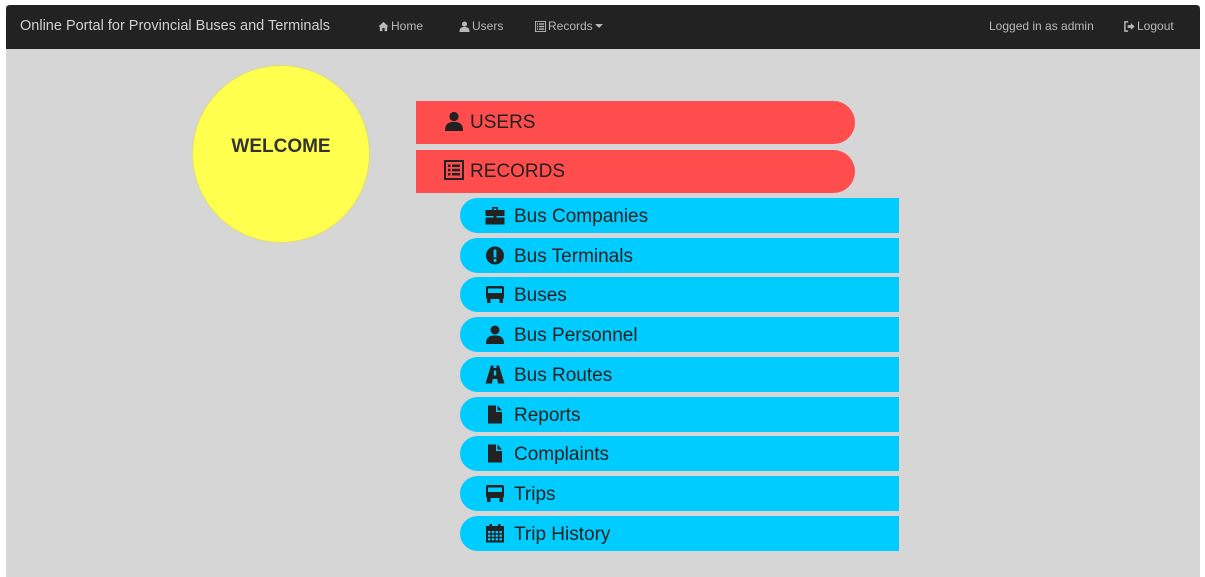 The width and height of the screenshot is (1205, 577). I want to click on nav-home-label: Home, so click(407, 26).